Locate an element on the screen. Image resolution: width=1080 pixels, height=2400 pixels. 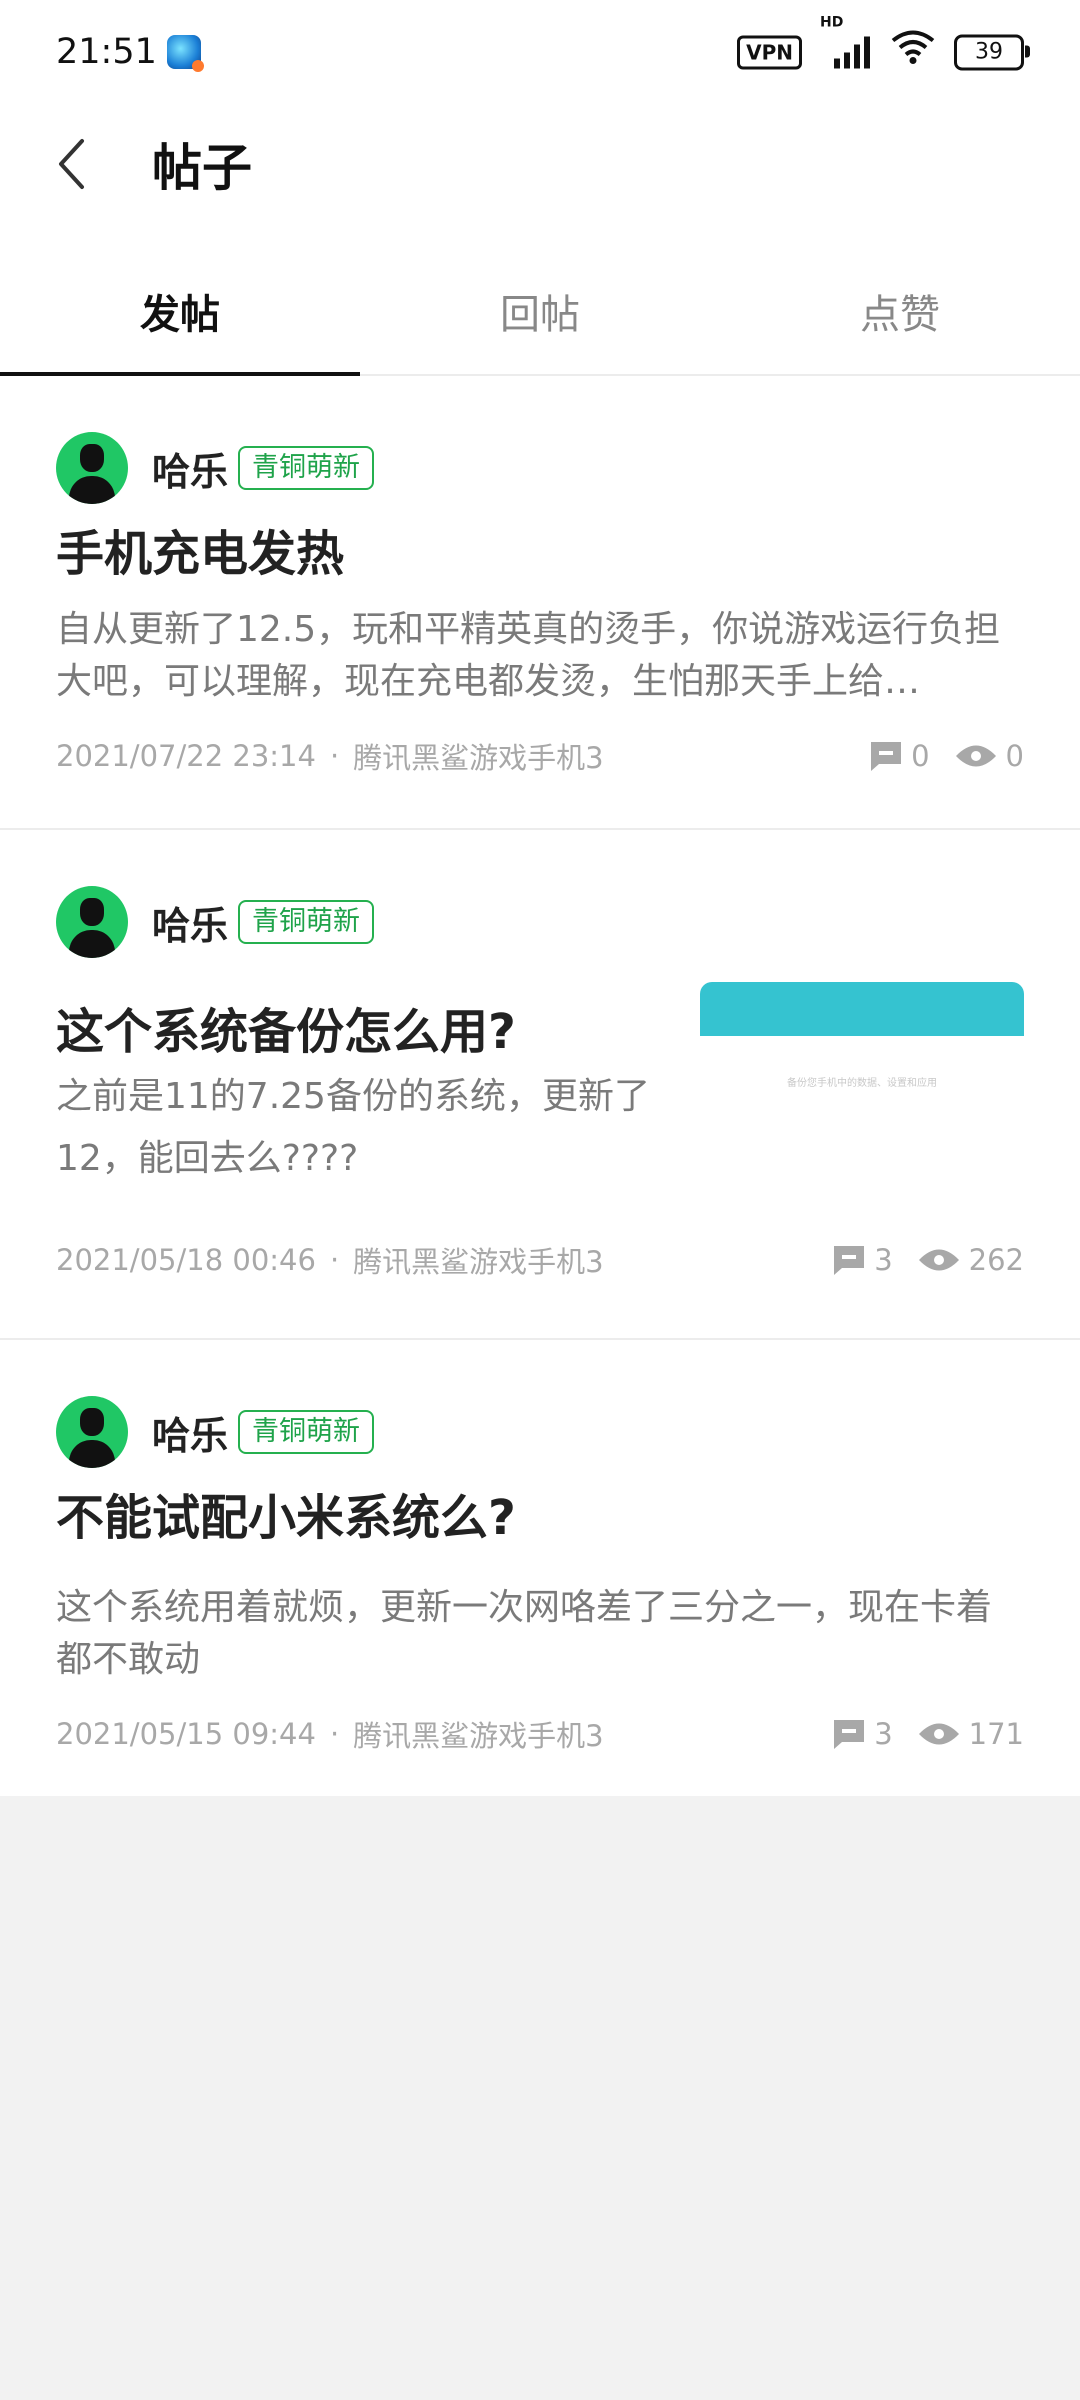
battery-indicator: 39 is located at coordinates (992, 52).